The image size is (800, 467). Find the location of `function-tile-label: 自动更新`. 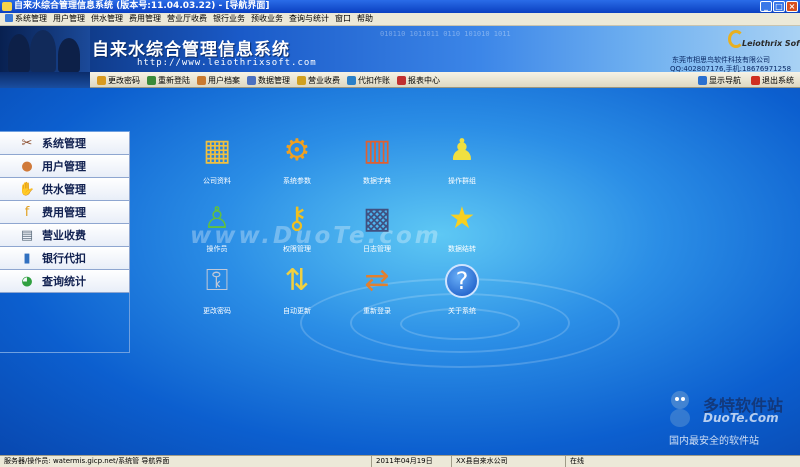

function-tile-label: 自动更新 is located at coordinates (297, 311).